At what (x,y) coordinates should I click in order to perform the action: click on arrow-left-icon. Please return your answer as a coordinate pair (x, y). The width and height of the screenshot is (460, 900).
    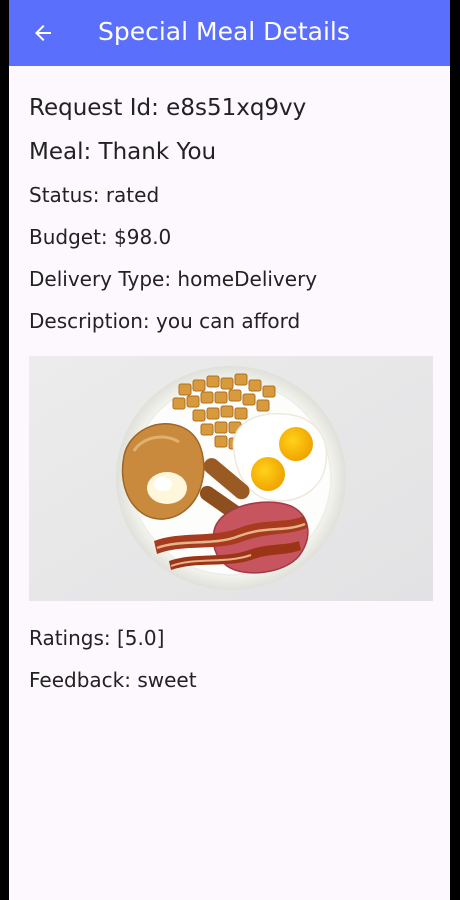
    Looking at the image, I should click on (43, 33).